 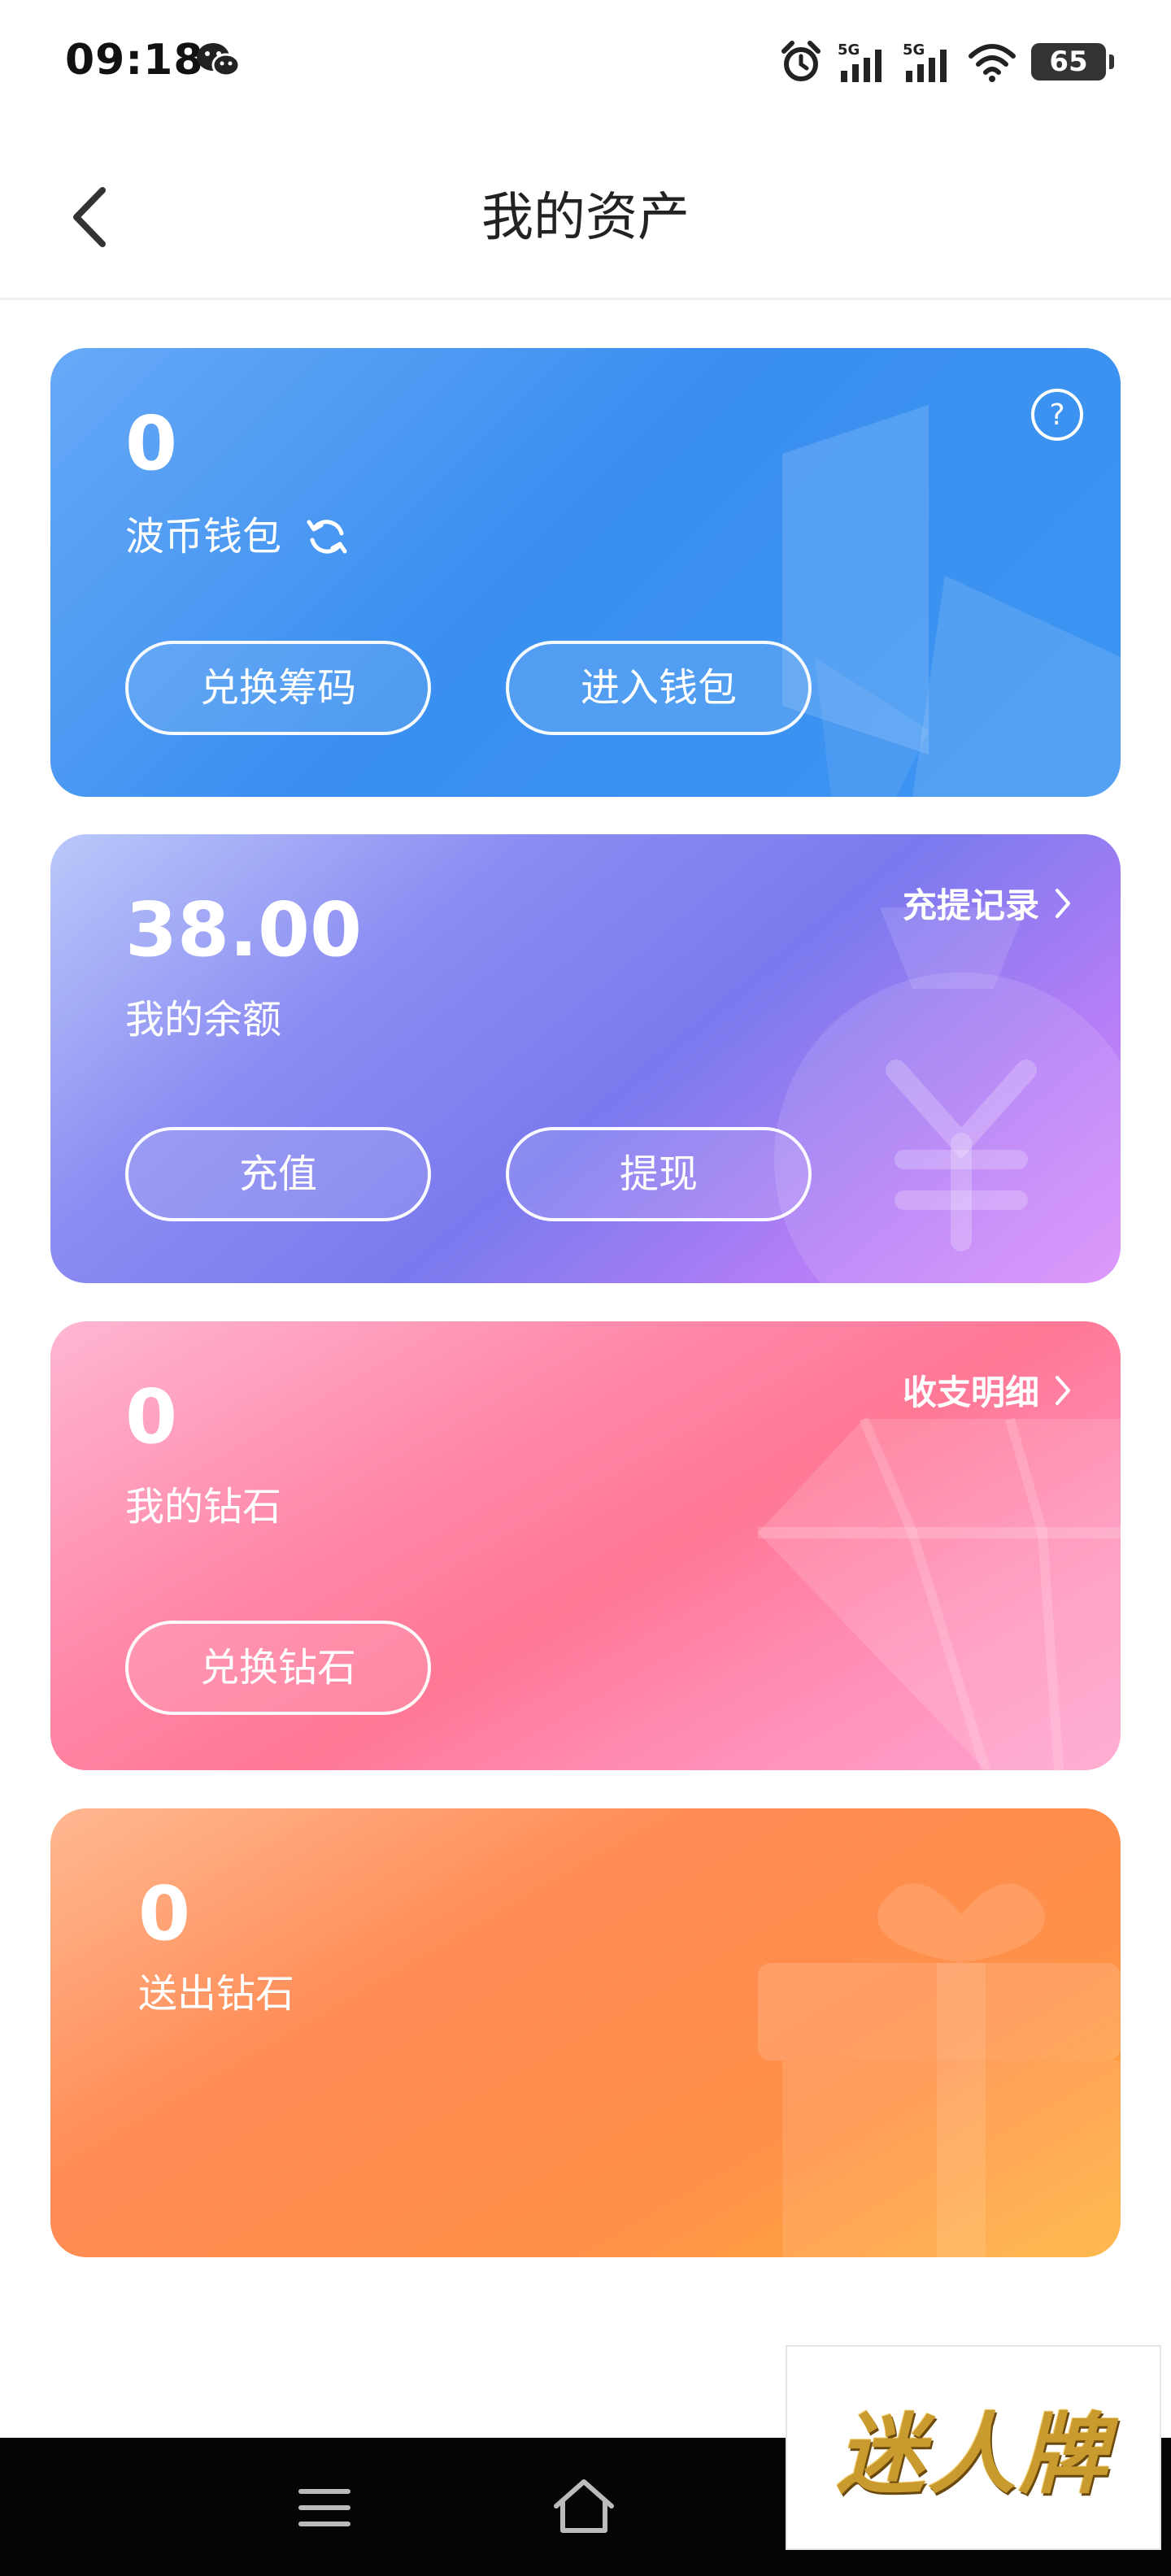 What do you see at coordinates (659, 1174) in the screenshot?
I see `withdraw-button: 提现` at bounding box center [659, 1174].